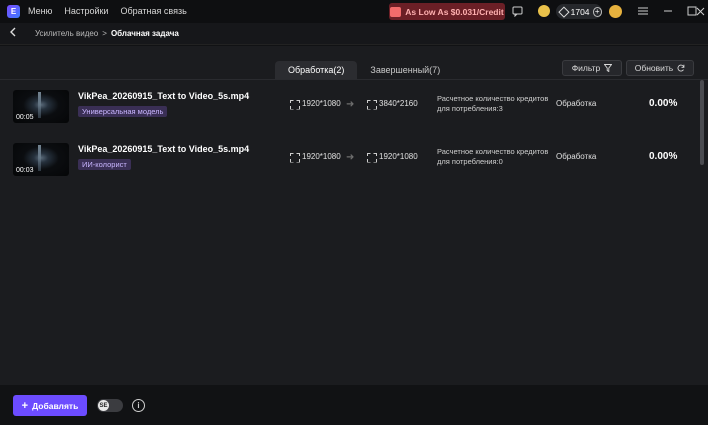  What do you see at coordinates (86, 11) in the screenshot?
I see `menu-item-settings: Настройки` at bounding box center [86, 11].